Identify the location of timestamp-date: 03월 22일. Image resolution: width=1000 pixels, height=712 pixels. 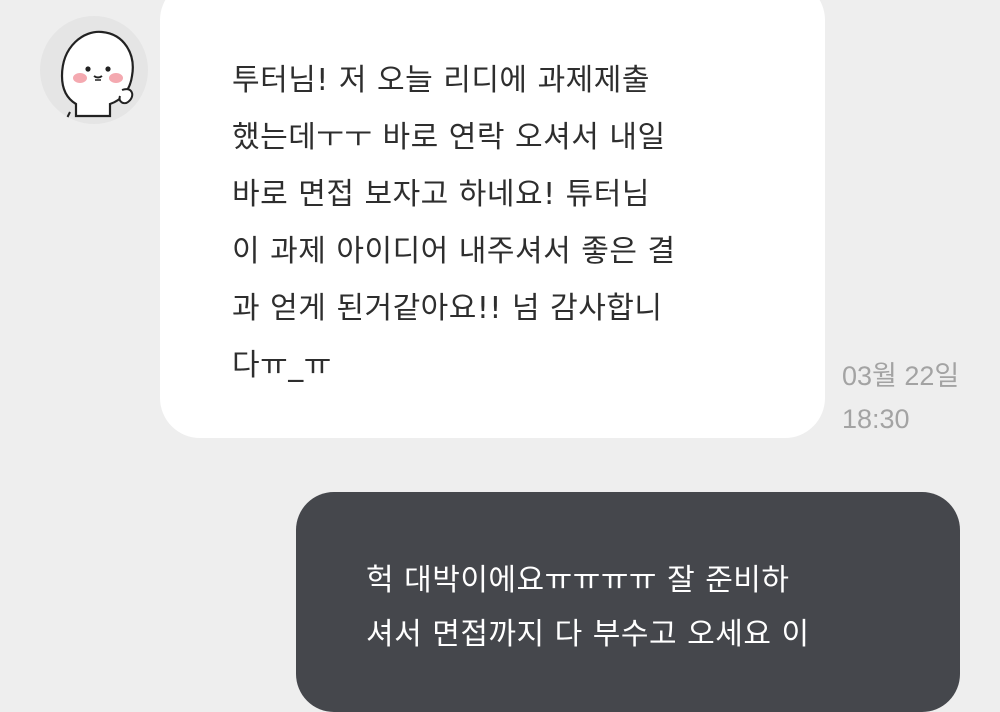
(901, 376).